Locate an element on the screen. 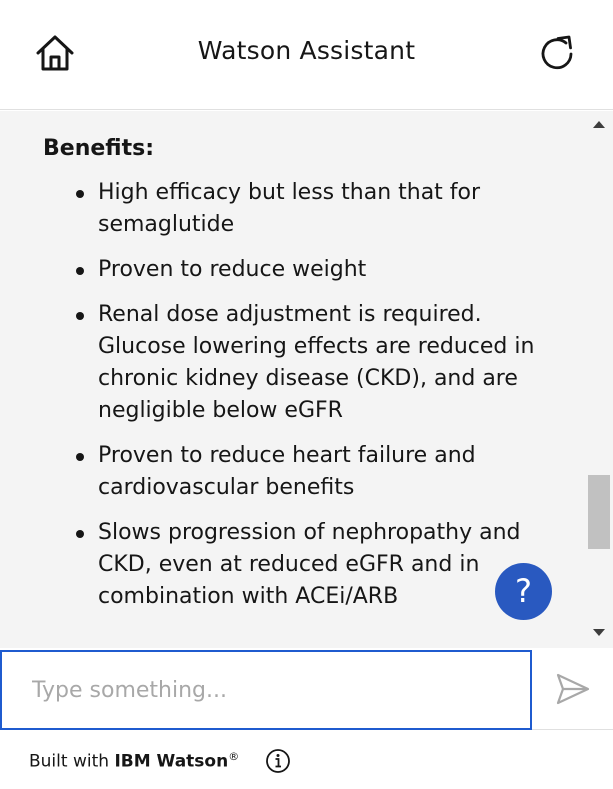  input-bar is located at coordinates (306, 689).